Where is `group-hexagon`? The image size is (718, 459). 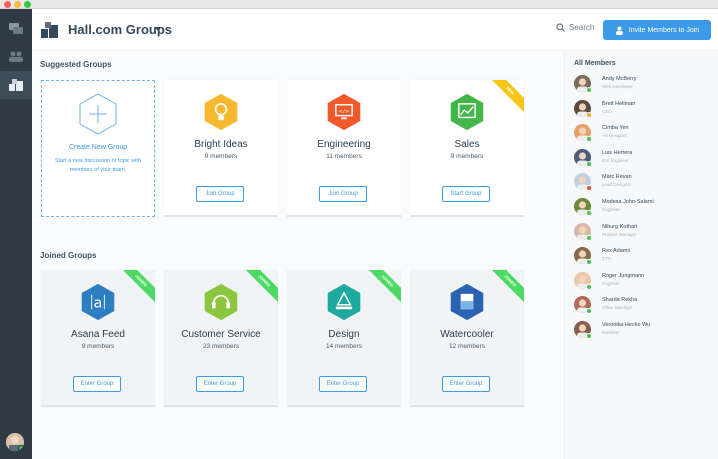 group-hexagon is located at coordinates (221, 302).